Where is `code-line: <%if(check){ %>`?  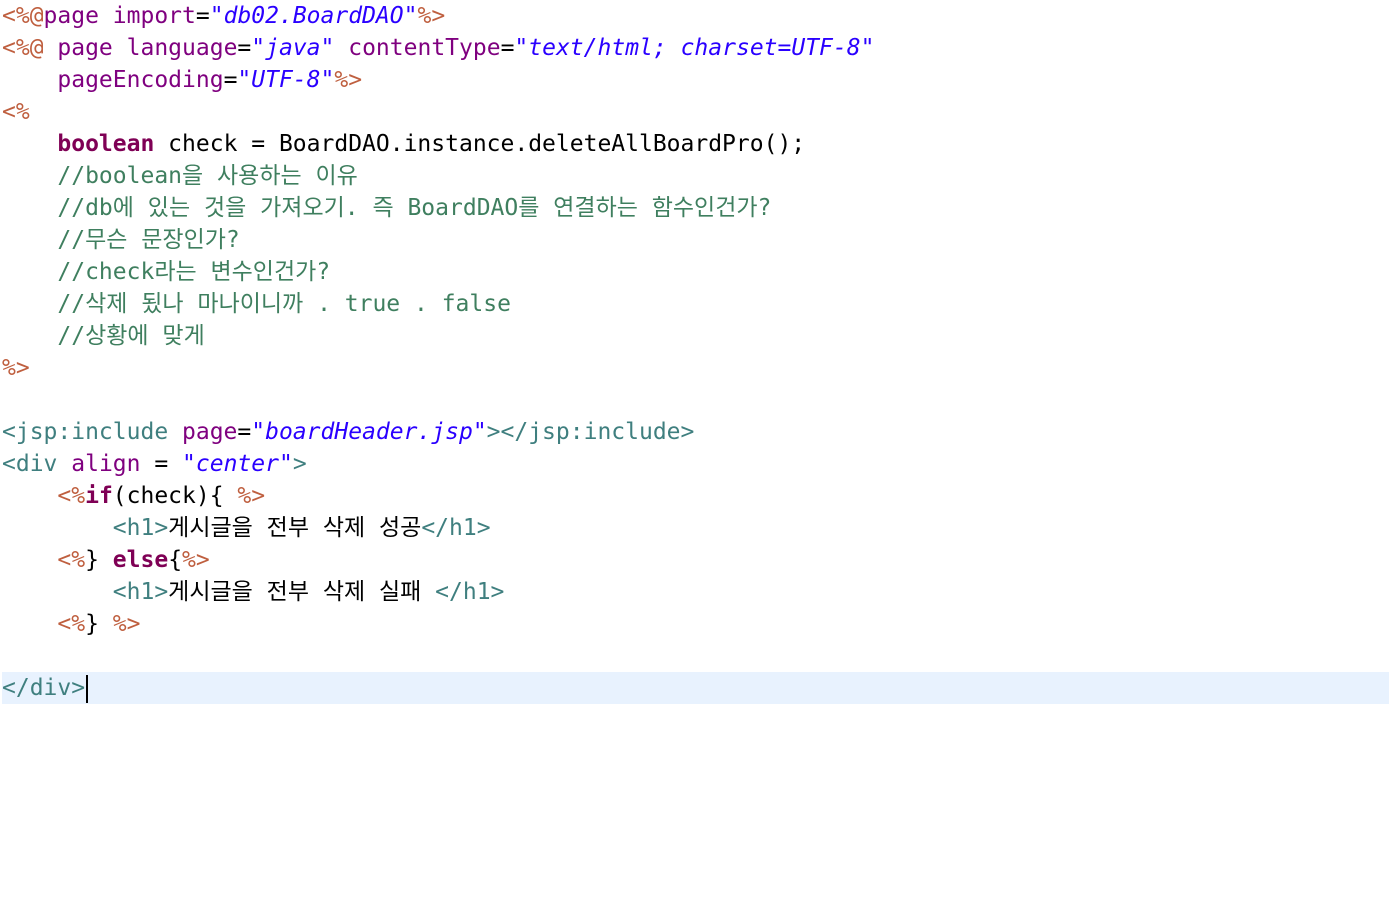
code-line: <%if(check){ %> is located at coordinates (133, 496).